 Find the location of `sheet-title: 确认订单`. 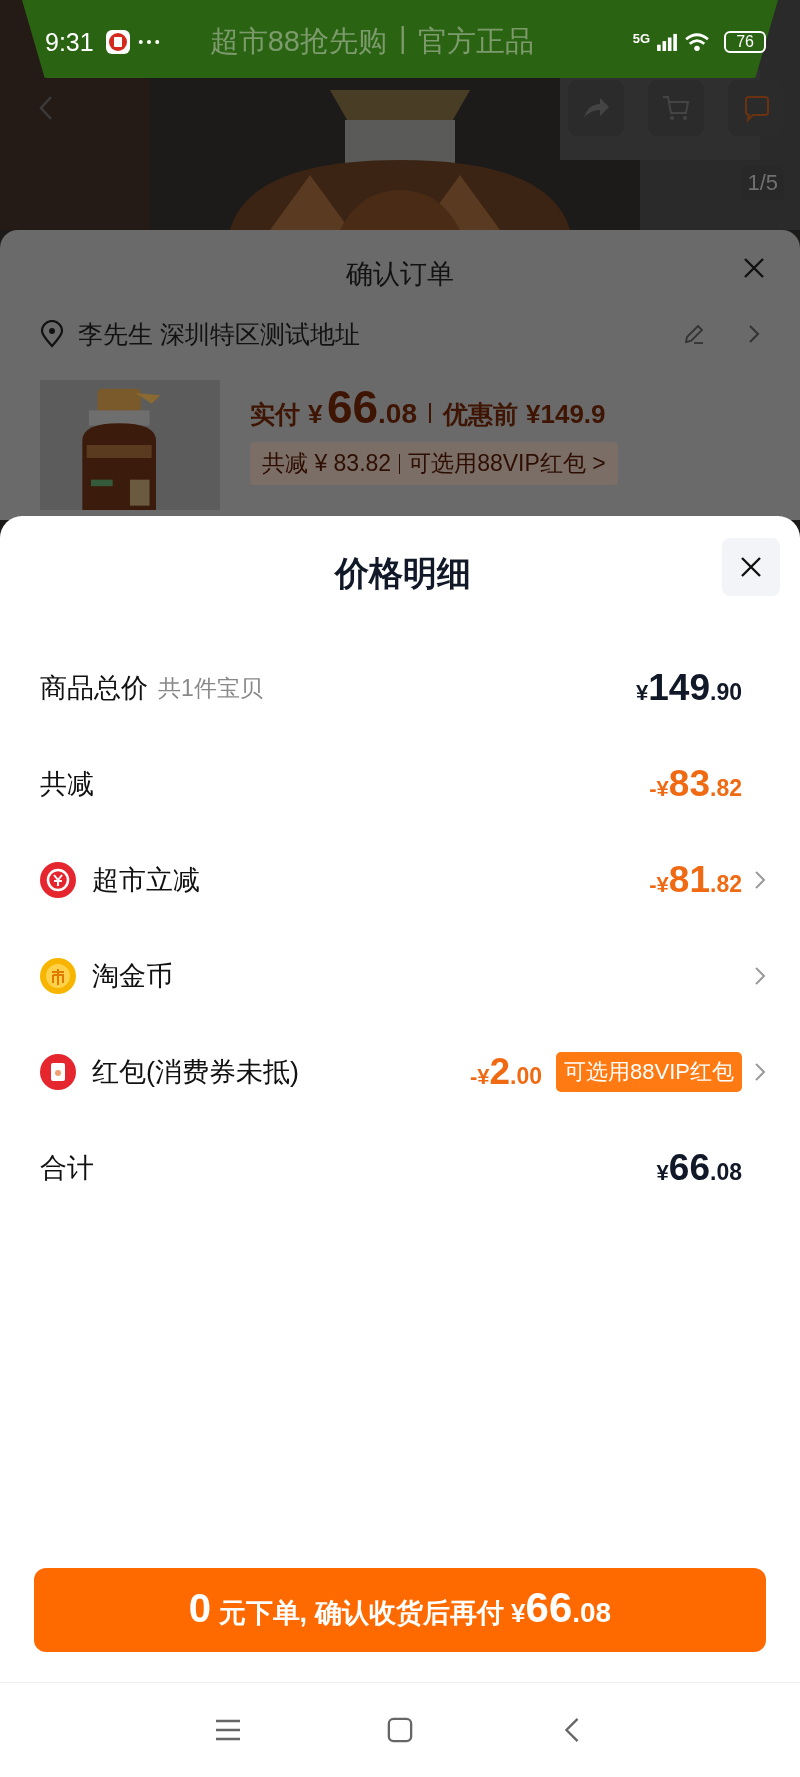

sheet-title: 确认订单 is located at coordinates (400, 274).